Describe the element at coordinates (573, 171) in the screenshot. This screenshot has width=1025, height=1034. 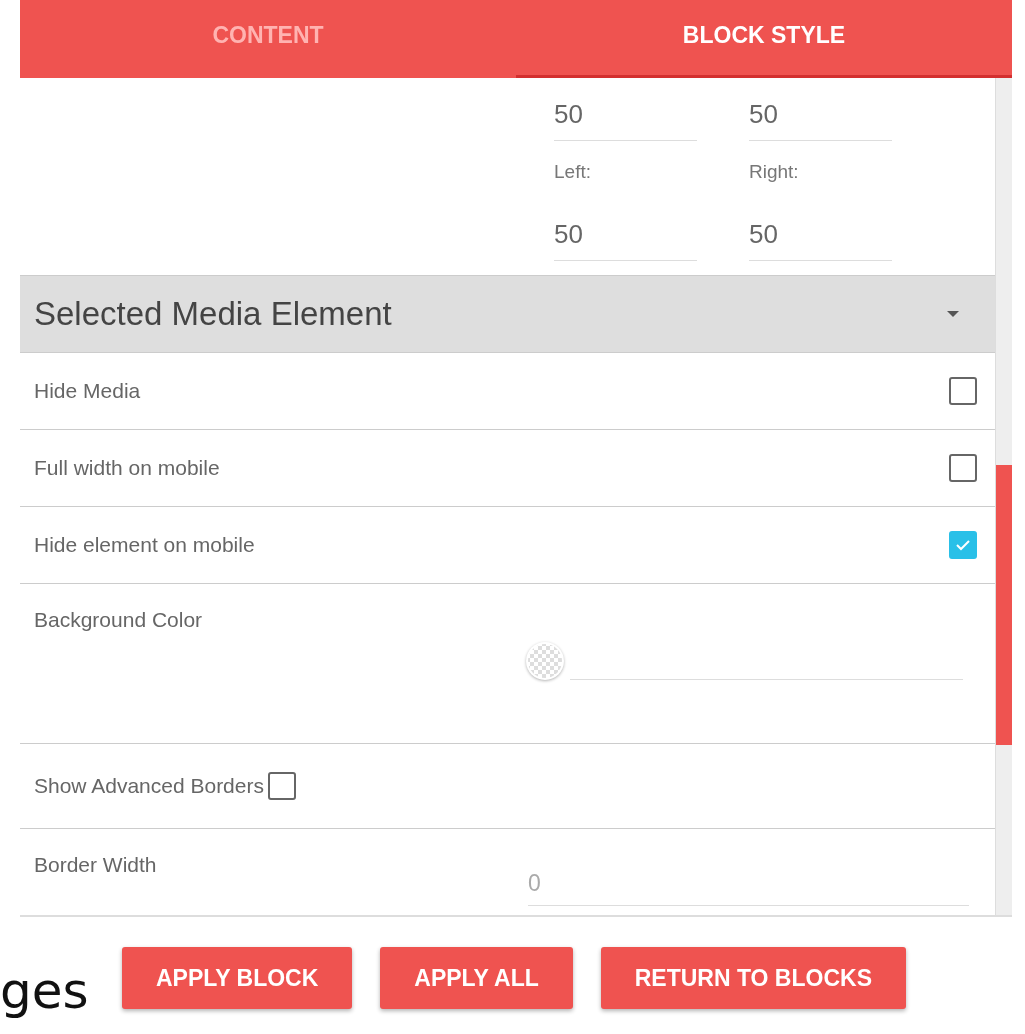
I see `field-label: Left:` at that location.